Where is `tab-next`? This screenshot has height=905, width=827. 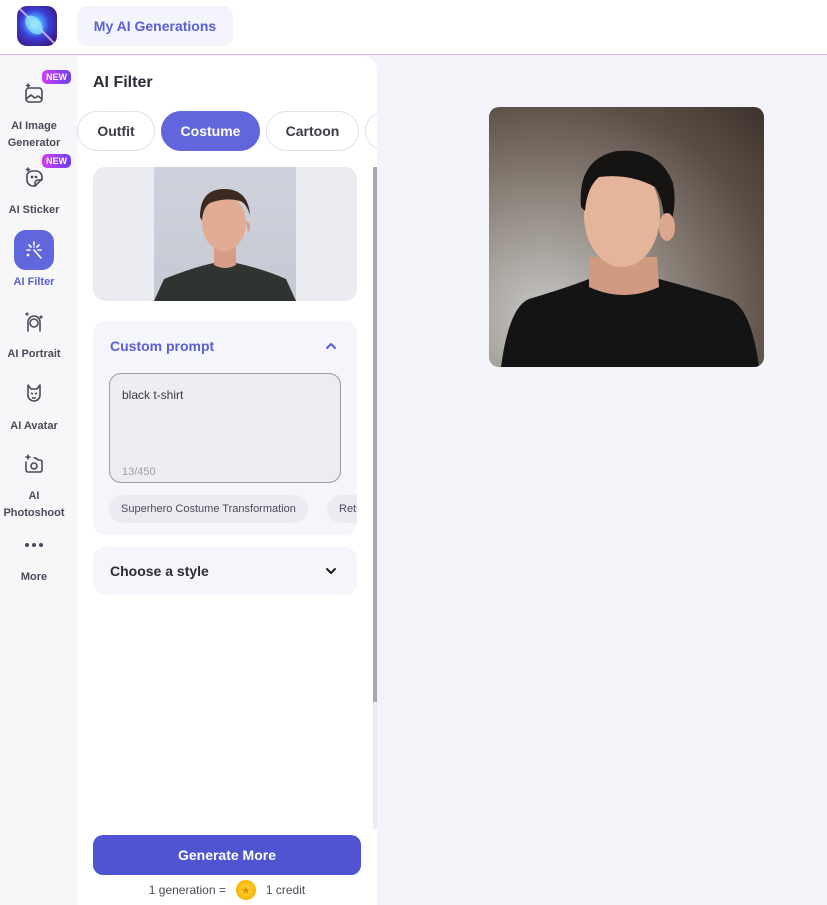
tab-next is located at coordinates (371, 131).